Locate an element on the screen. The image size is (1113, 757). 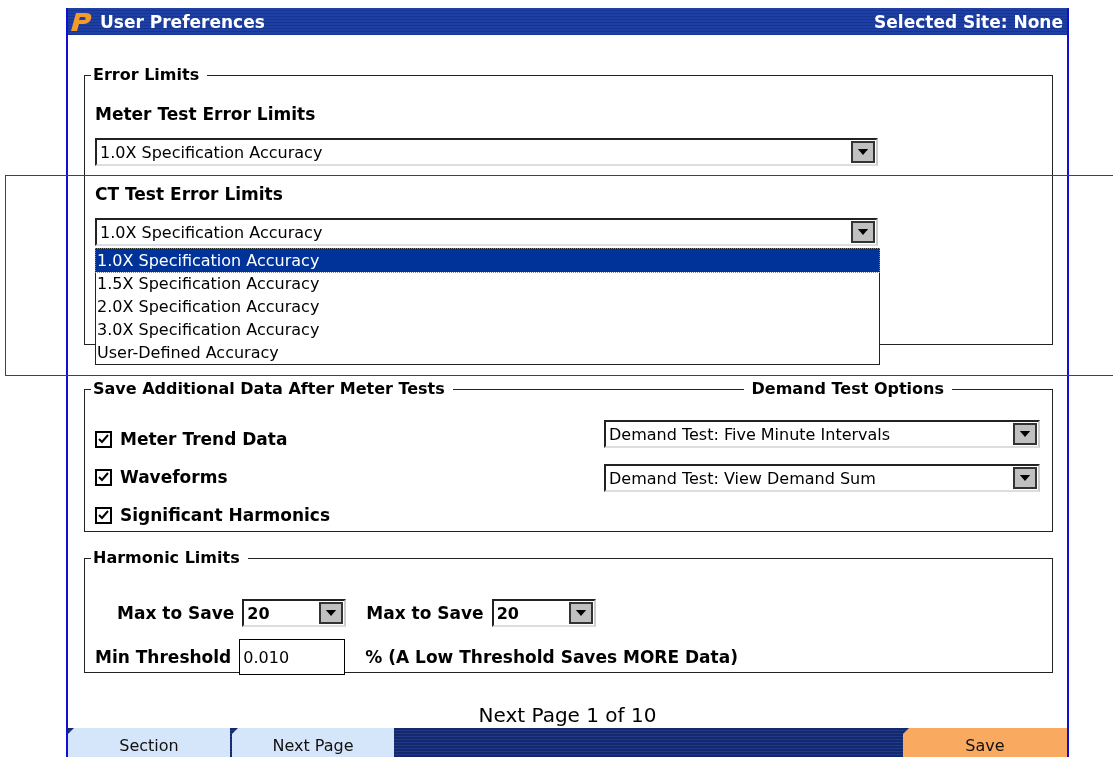
input-field: 0.010 is located at coordinates (292, 657).